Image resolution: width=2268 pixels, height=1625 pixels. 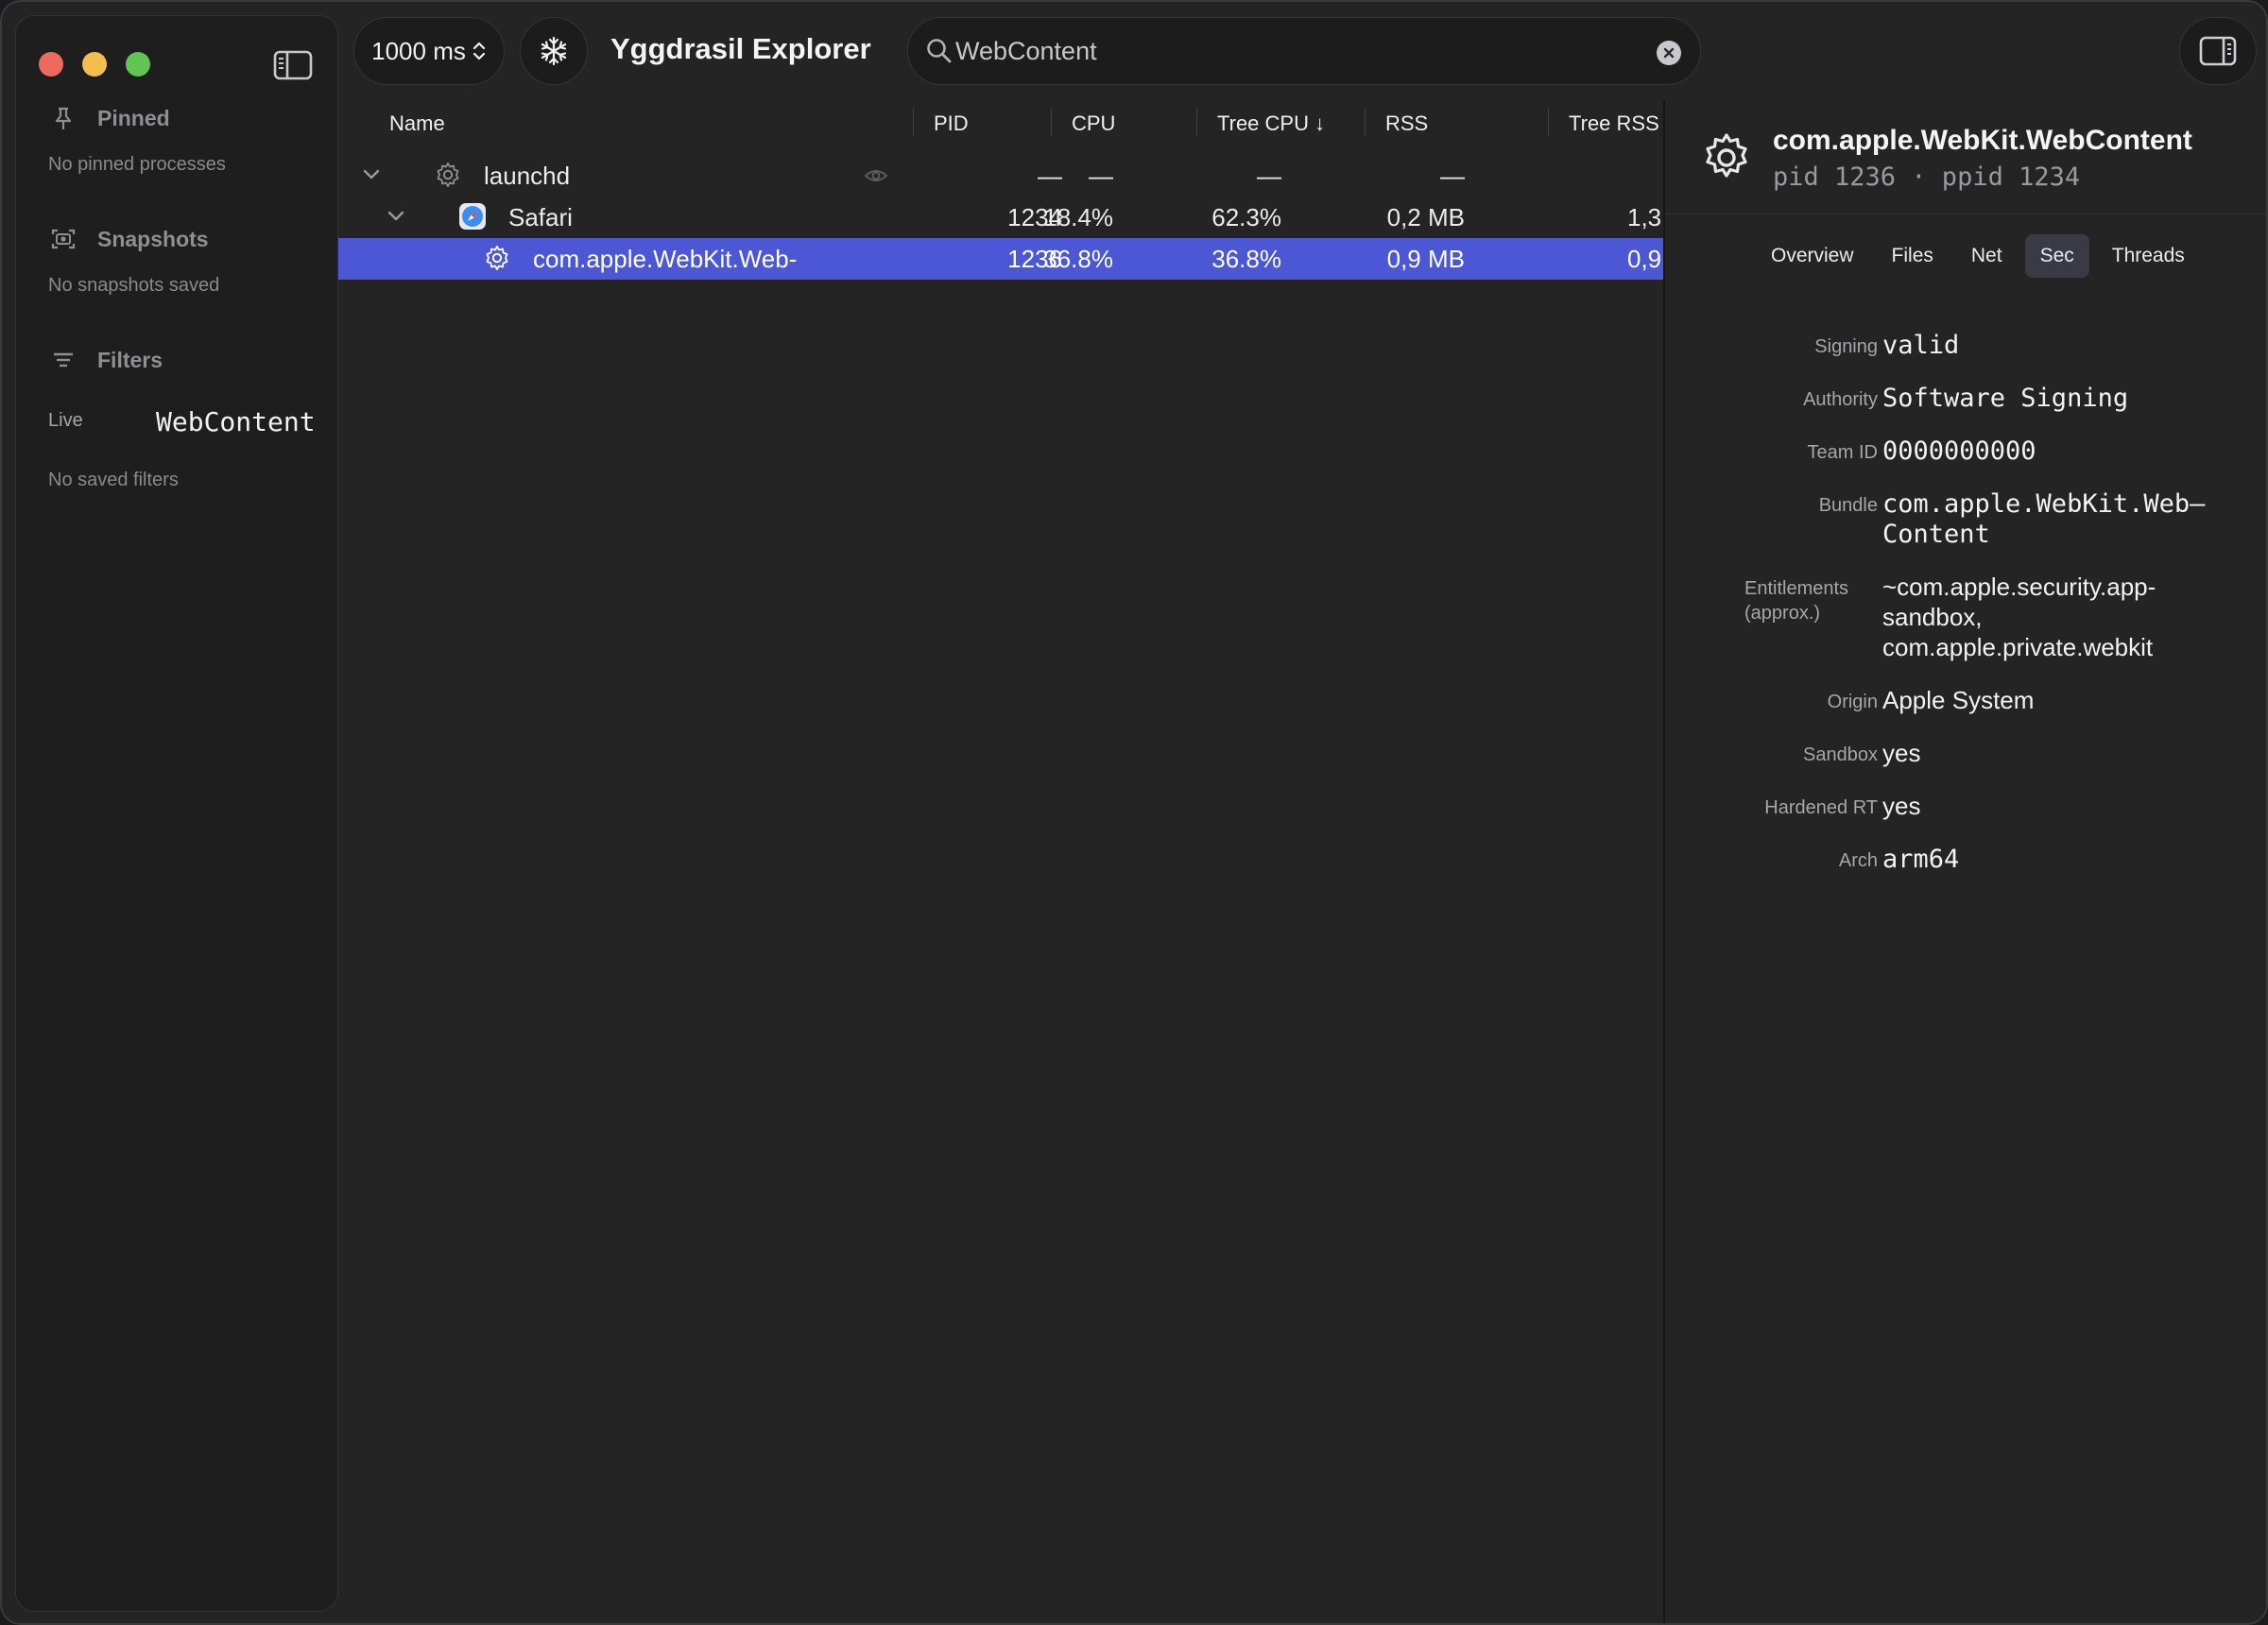 I want to click on freeze-button, so click(x=554, y=51).